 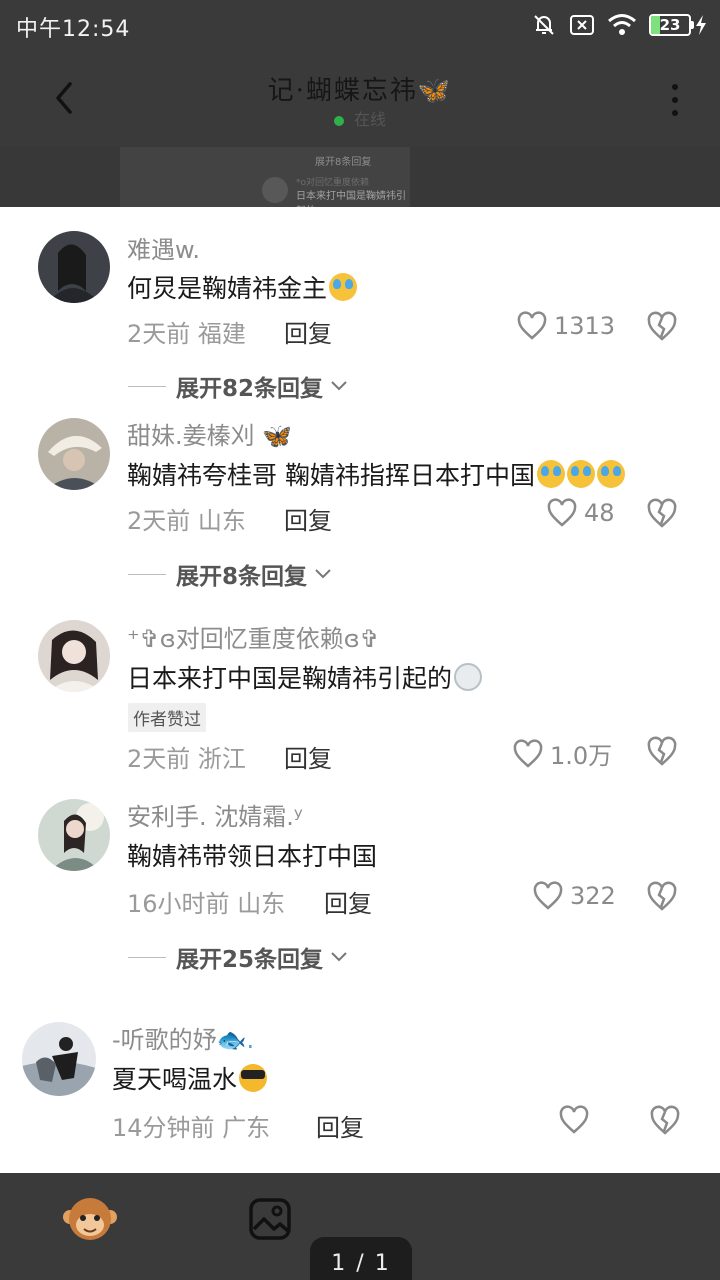 I want to click on status-bar: 中午12:54 23, so click(x=360, y=26).